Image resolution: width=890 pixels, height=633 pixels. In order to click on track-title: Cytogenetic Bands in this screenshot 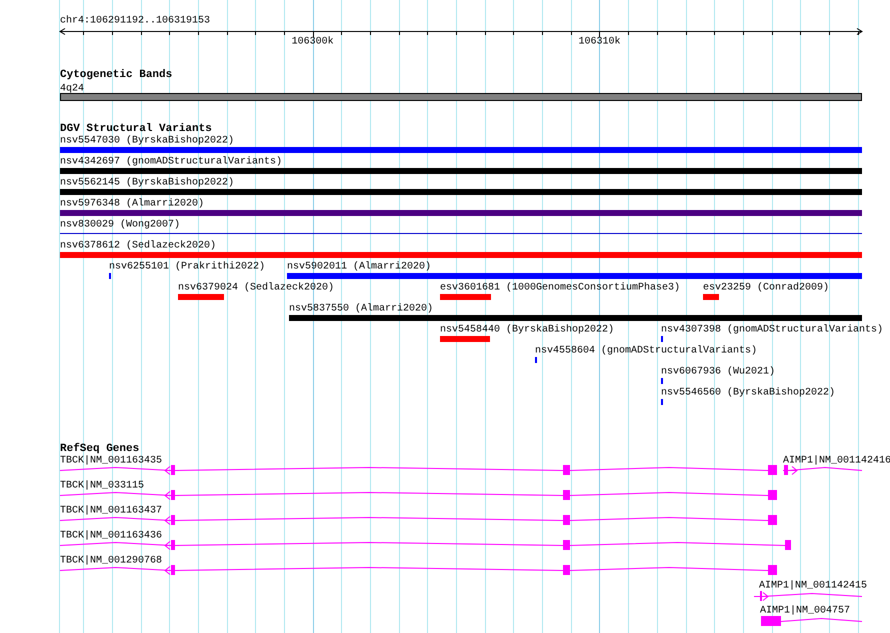, I will do `click(116, 74)`.